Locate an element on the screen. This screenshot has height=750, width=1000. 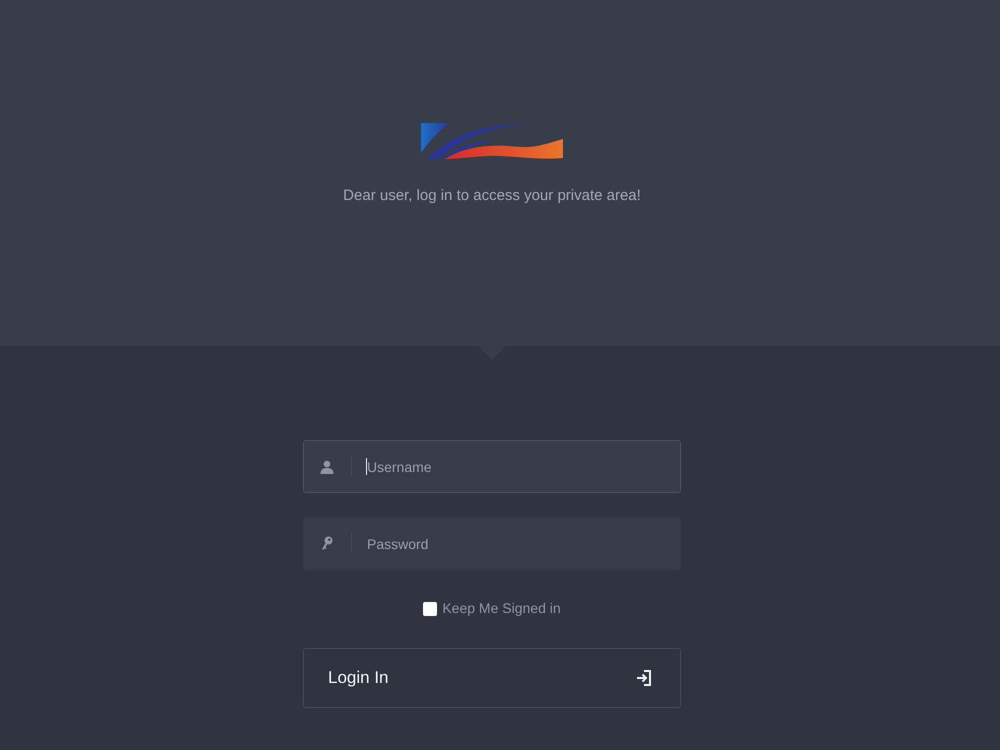
login-icon is located at coordinates (644, 678).